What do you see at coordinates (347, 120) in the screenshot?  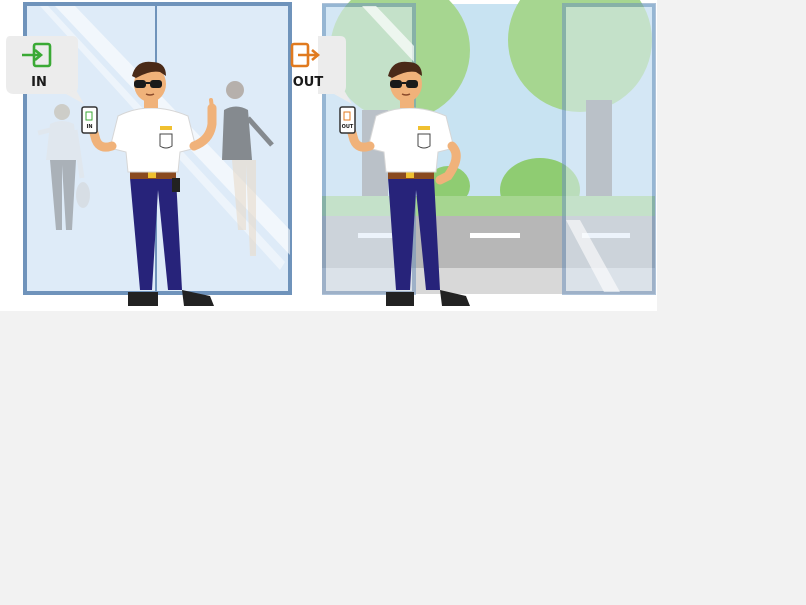 I see `smartphone` at bounding box center [347, 120].